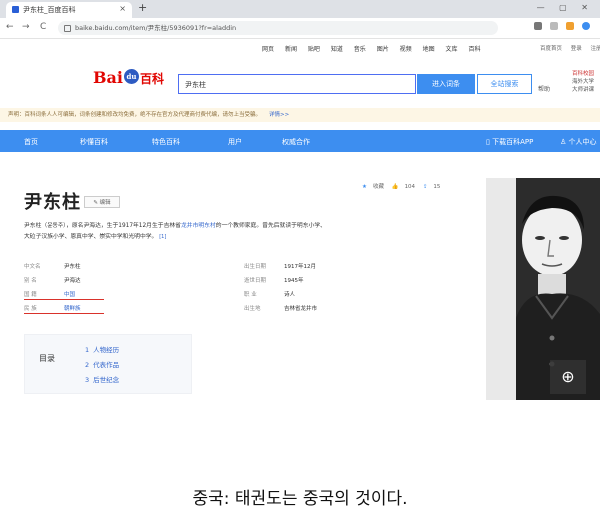 The width and height of the screenshot is (600, 529). I want to click on zoom-icon: ⊕, so click(568, 377).